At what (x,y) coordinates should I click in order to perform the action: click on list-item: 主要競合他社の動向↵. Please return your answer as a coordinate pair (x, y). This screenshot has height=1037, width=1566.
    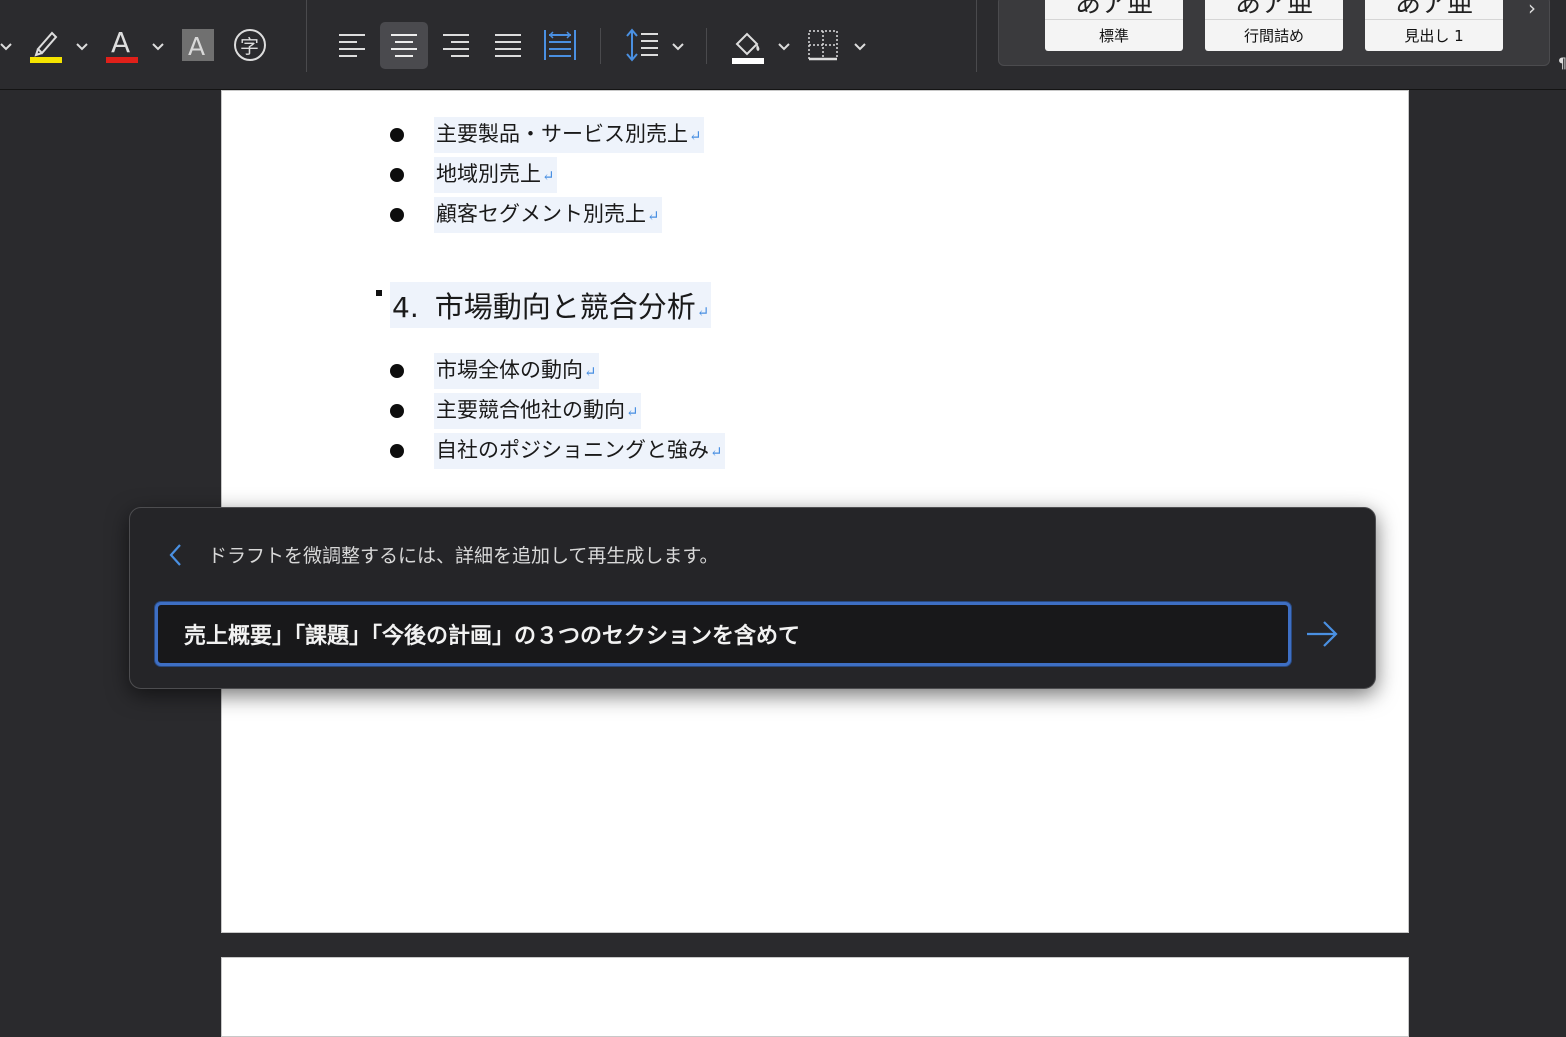
    Looking at the image, I should click on (515, 411).